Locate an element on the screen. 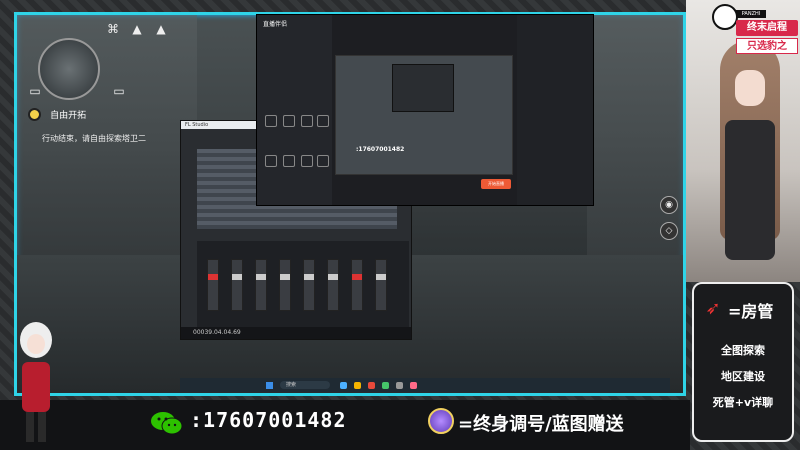 This screenshot has height=450, width=800. stream-banner: PANZHI 终末启程 只选豹之 is located at coordinates (752, 28).